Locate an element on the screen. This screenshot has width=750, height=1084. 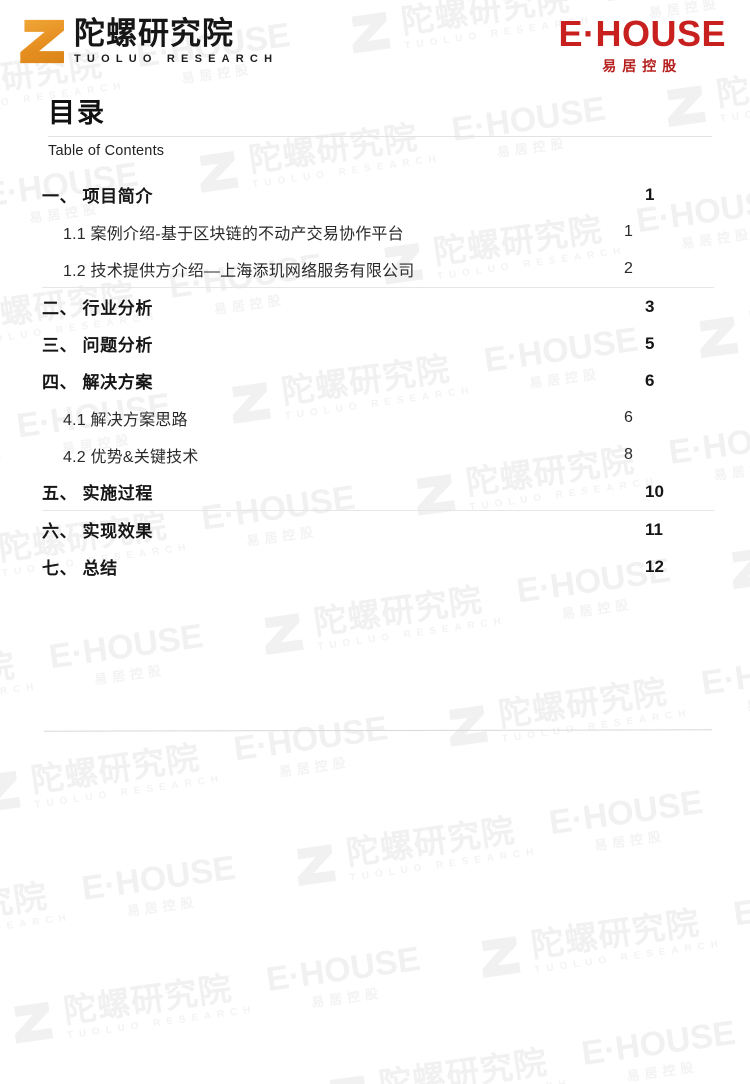
tuoluo-logo-text: 陀螺研究院 TUOLUO RESEARCH is located at coordinates (176, 41).